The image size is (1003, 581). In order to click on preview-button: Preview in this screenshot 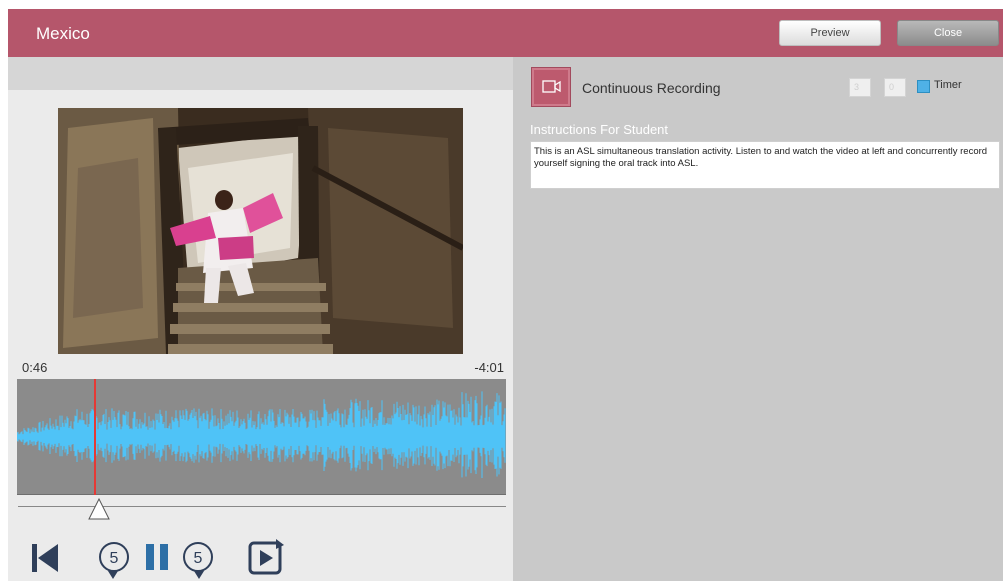, I will do `click(830, 33)`.